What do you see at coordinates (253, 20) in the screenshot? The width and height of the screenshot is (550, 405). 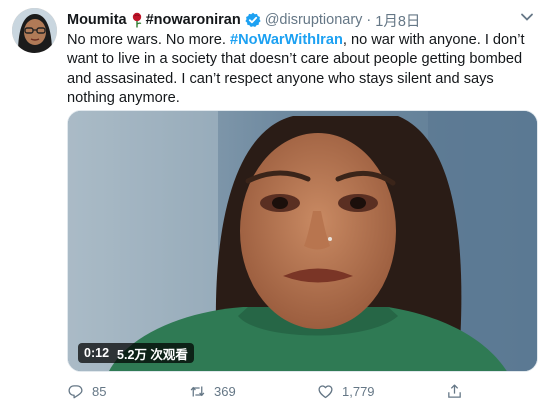 I see `verified-badge-icon` at bounding box center [253, 20].